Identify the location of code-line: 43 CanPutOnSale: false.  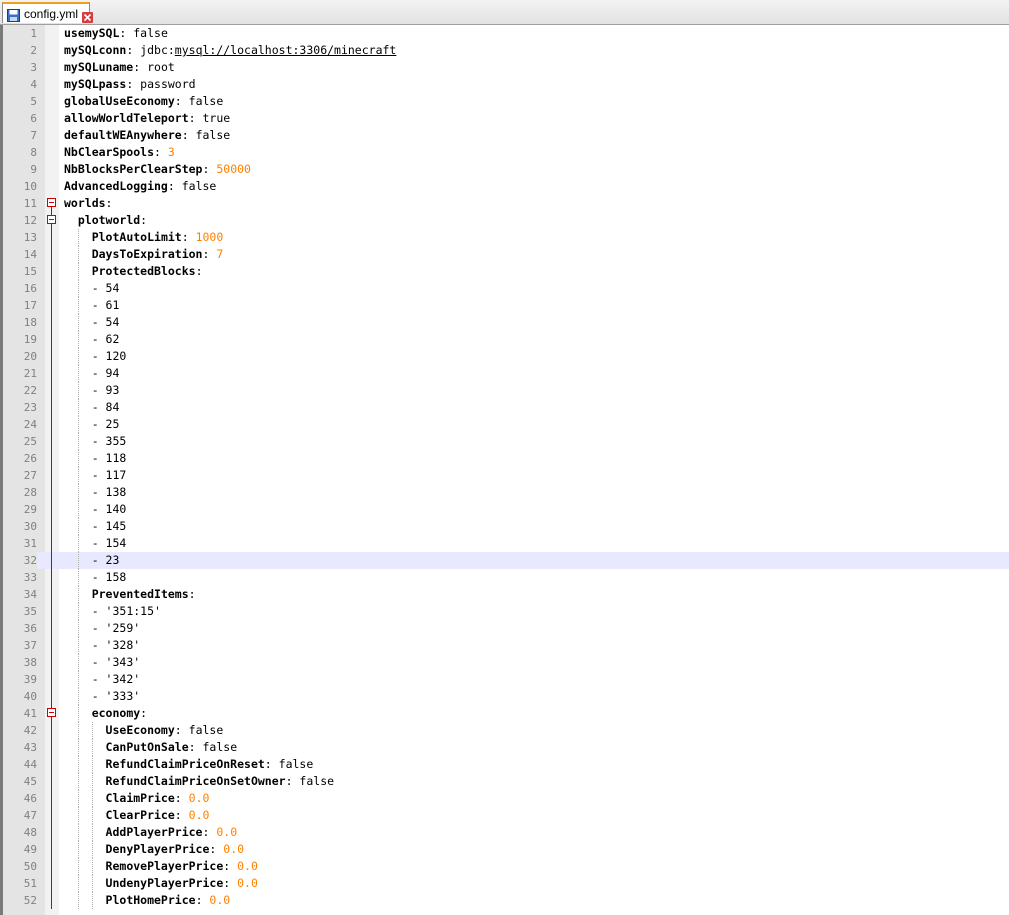
(506, 747).